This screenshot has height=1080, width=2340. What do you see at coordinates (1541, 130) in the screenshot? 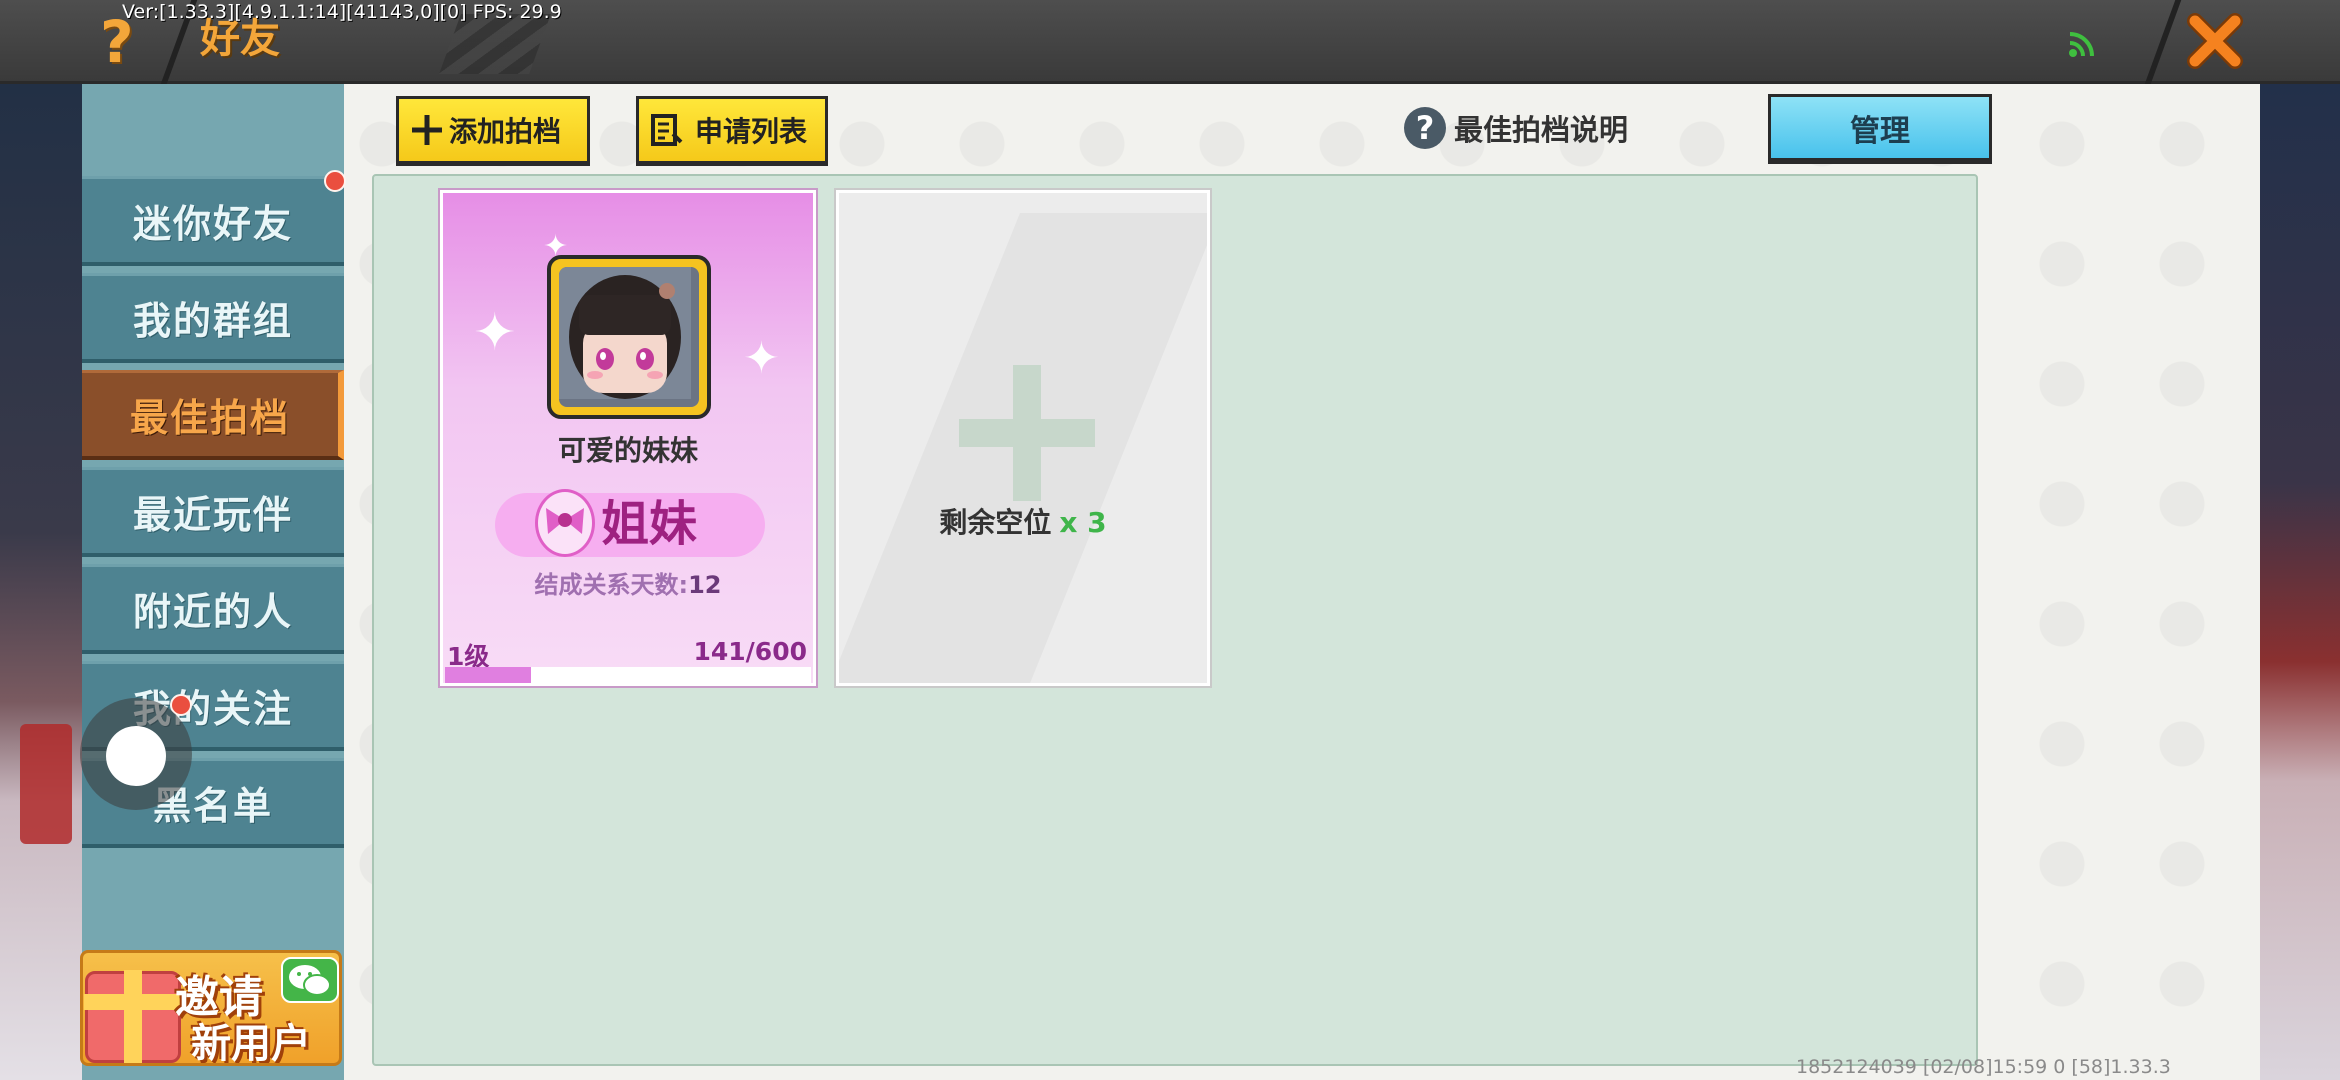
I see `help-link-label: 最佳拍档说明` at bounding box center [1541, 130].